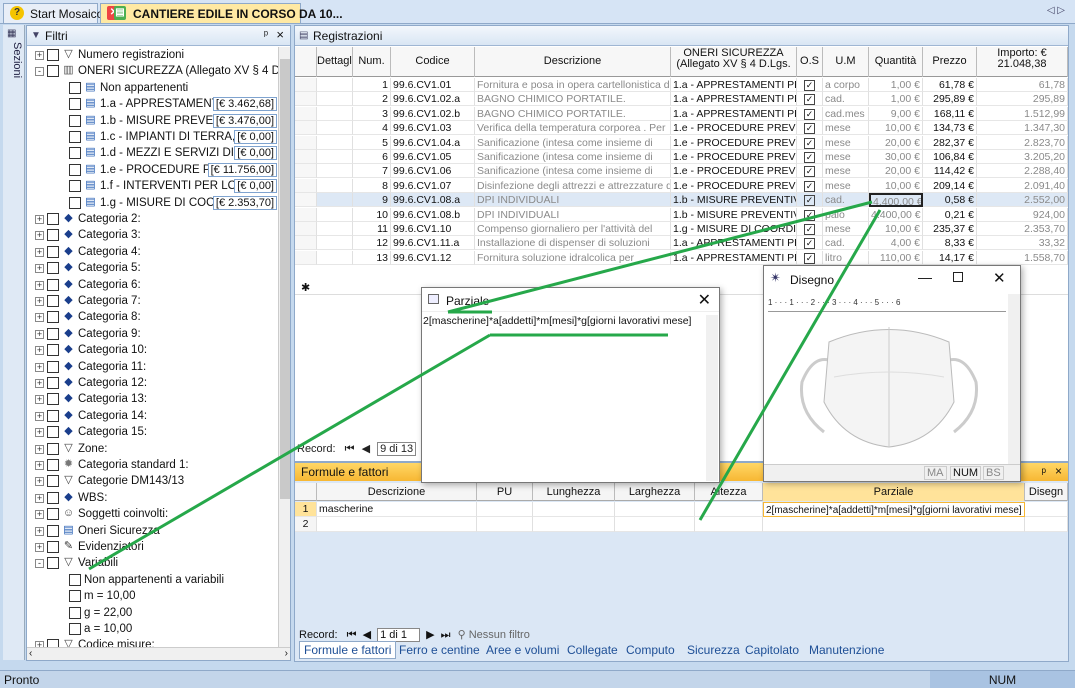  Describe the element at coordinates (366, 449) in the screenshot. I see `prev-record-button: ◀` at that location.